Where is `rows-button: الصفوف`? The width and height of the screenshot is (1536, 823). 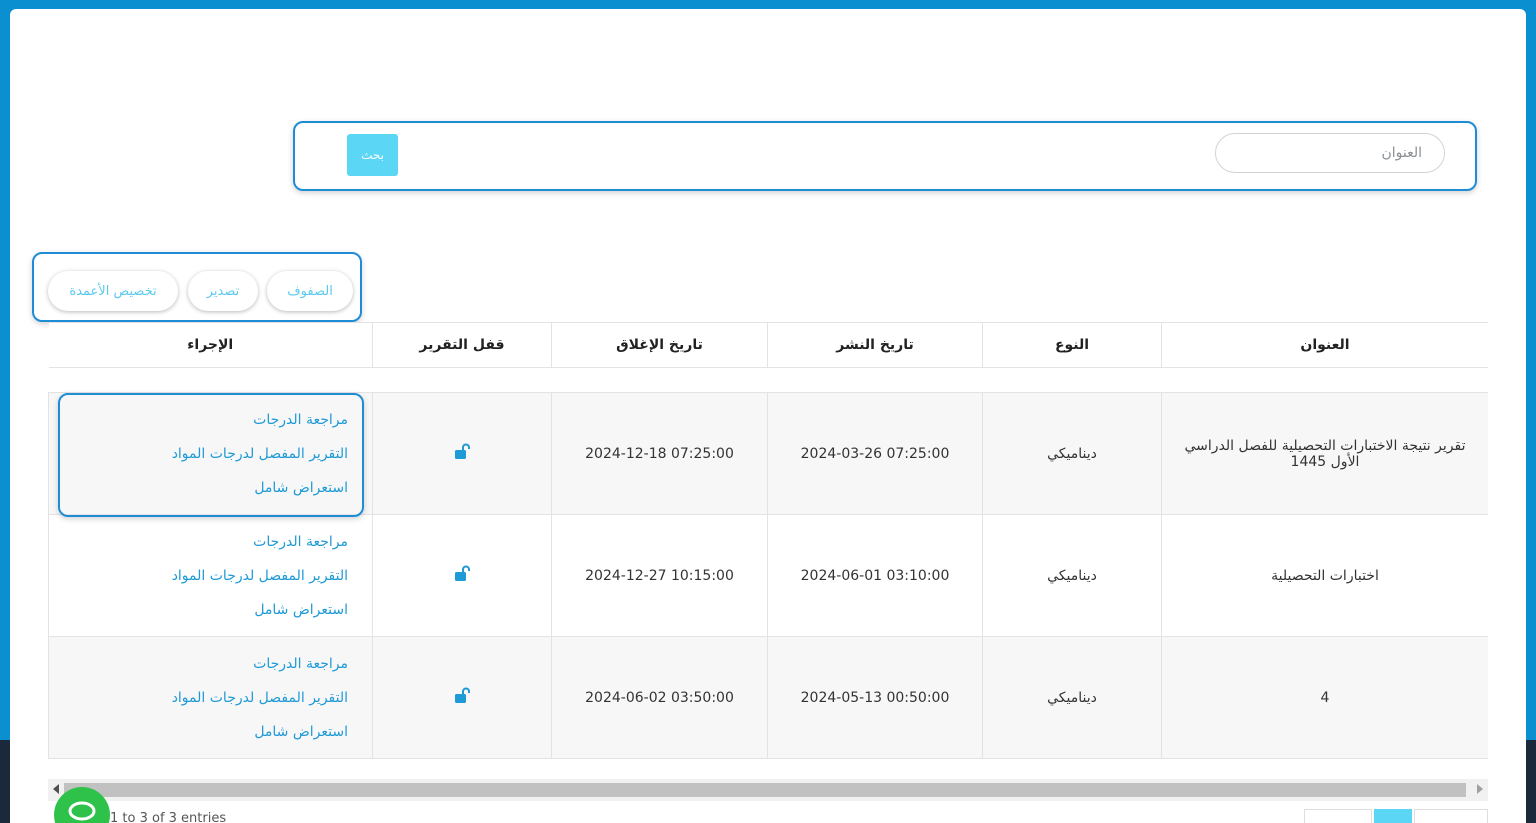
rows-button: الصفوف is located at coordinates (310, 291).